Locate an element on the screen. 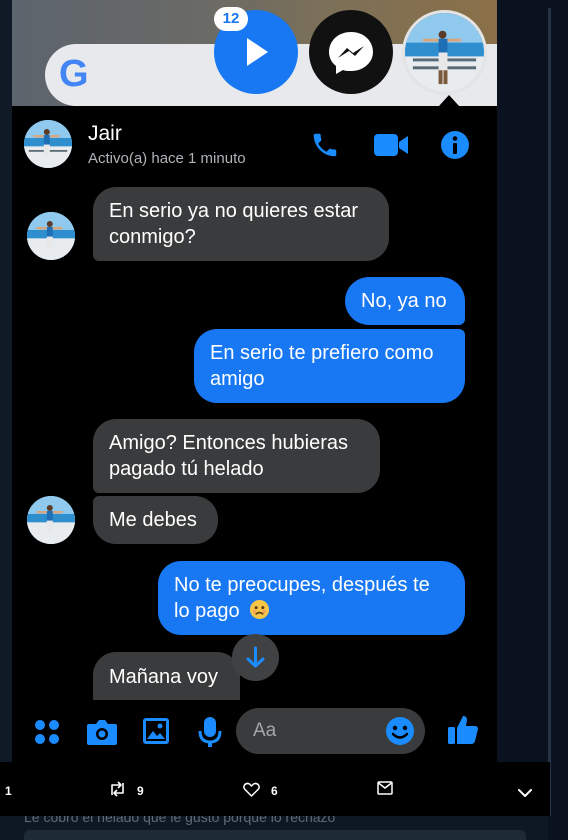  message-composer: Aa is located at coordinates (254, 731).